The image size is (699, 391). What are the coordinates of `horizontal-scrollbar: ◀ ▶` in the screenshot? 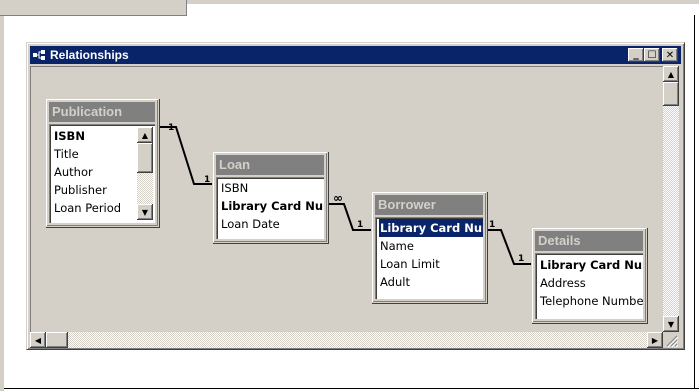 It's located at (346, 340).